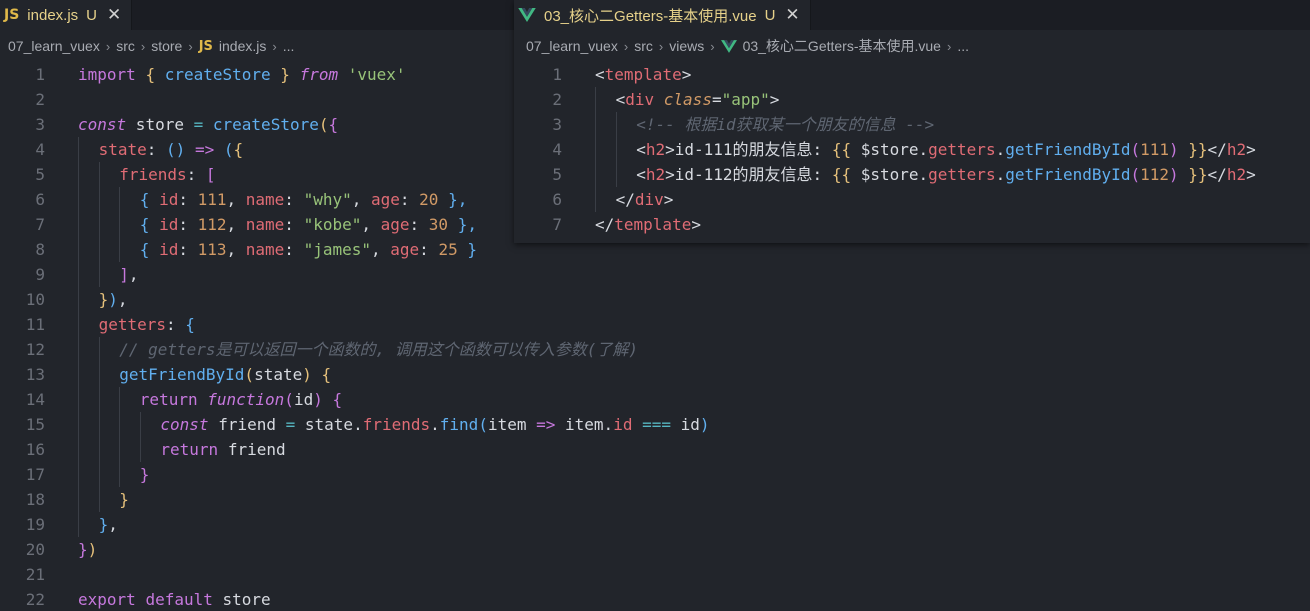  Describe the element at coordinates (40, 224) in the screenshot. I see `line-number: 7` at that location.